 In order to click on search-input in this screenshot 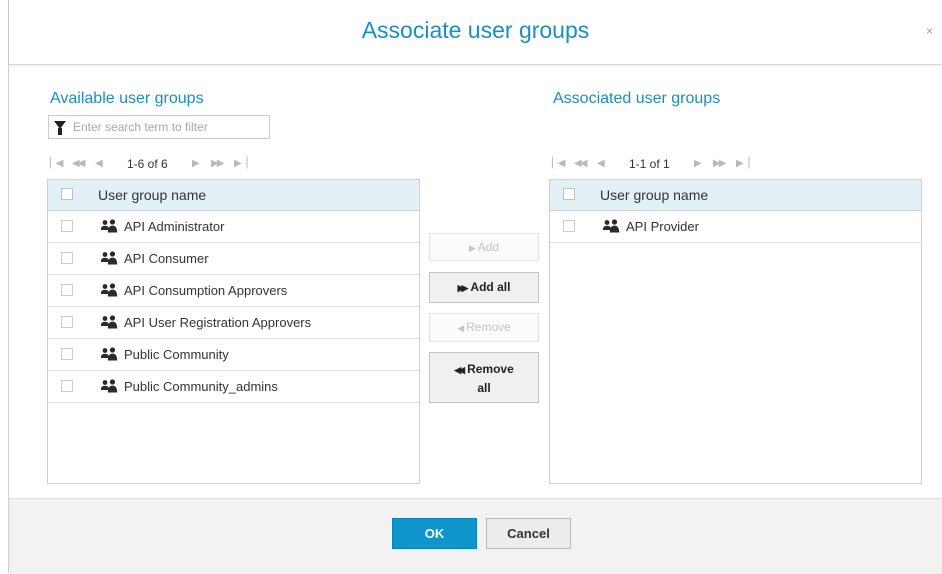, I will do `click(168, 127)`.